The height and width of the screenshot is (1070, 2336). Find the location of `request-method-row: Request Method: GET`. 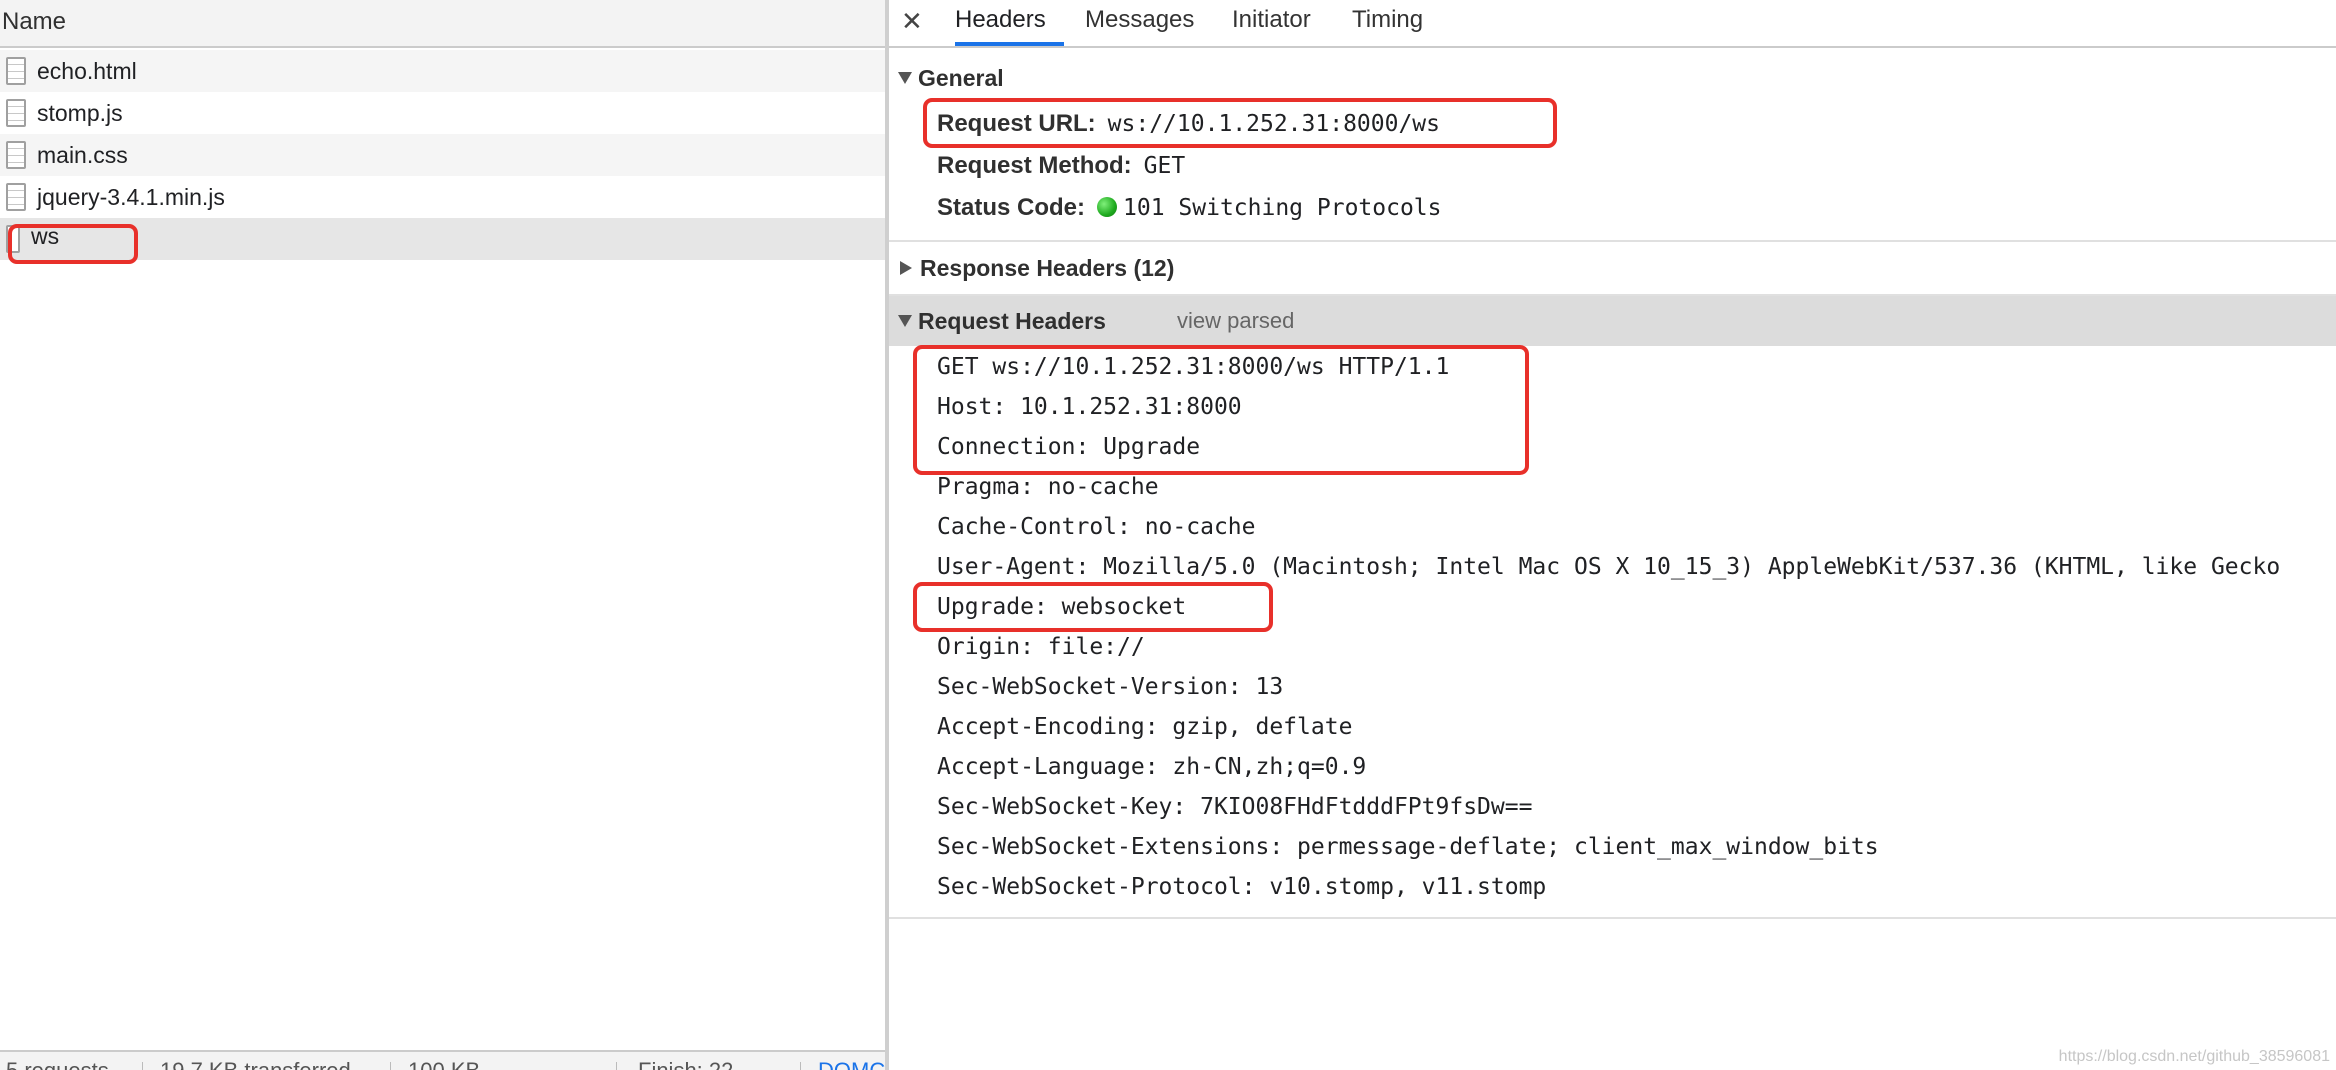

request-method-row: Request Method: GET is located at coordinates (1061, 166).